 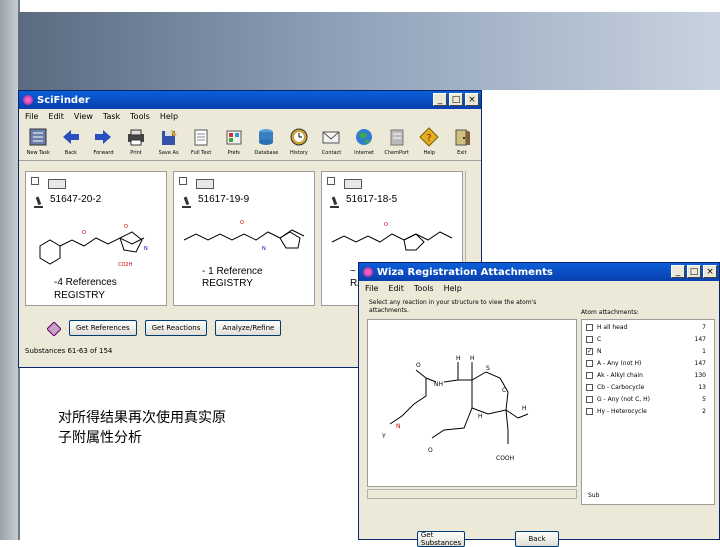 What do you see at coordinates (623, 399) in the screenshot?
I see `attachment-label: G - Any (not C, H)` at bounding box center [623, 399].